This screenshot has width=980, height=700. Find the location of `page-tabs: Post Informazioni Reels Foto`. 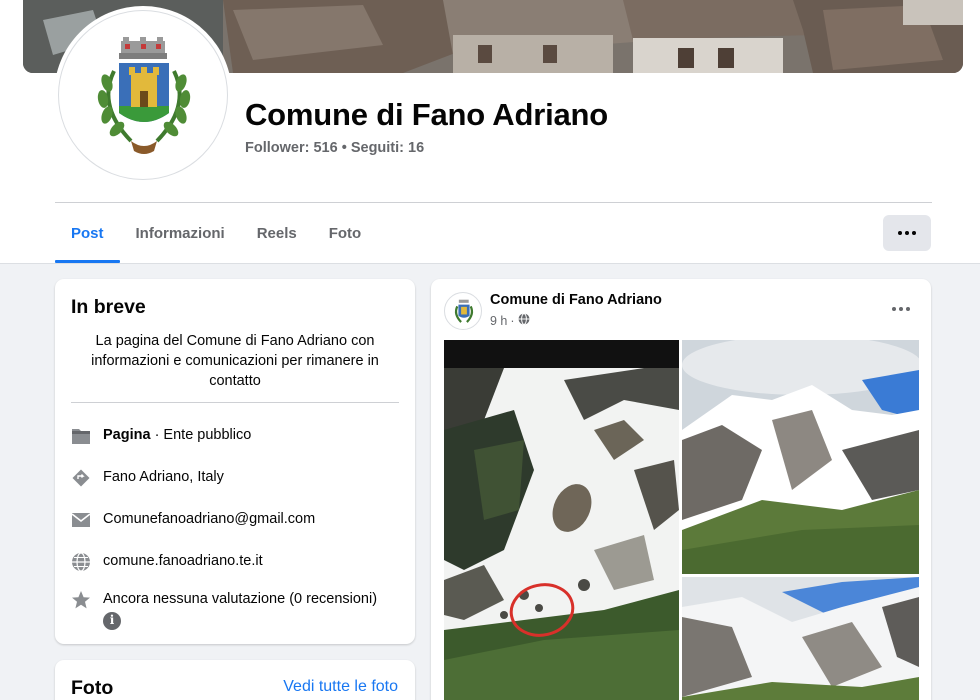

page-tabs: Post Informazioni Reels Foto is located at coordinates (216, 233).